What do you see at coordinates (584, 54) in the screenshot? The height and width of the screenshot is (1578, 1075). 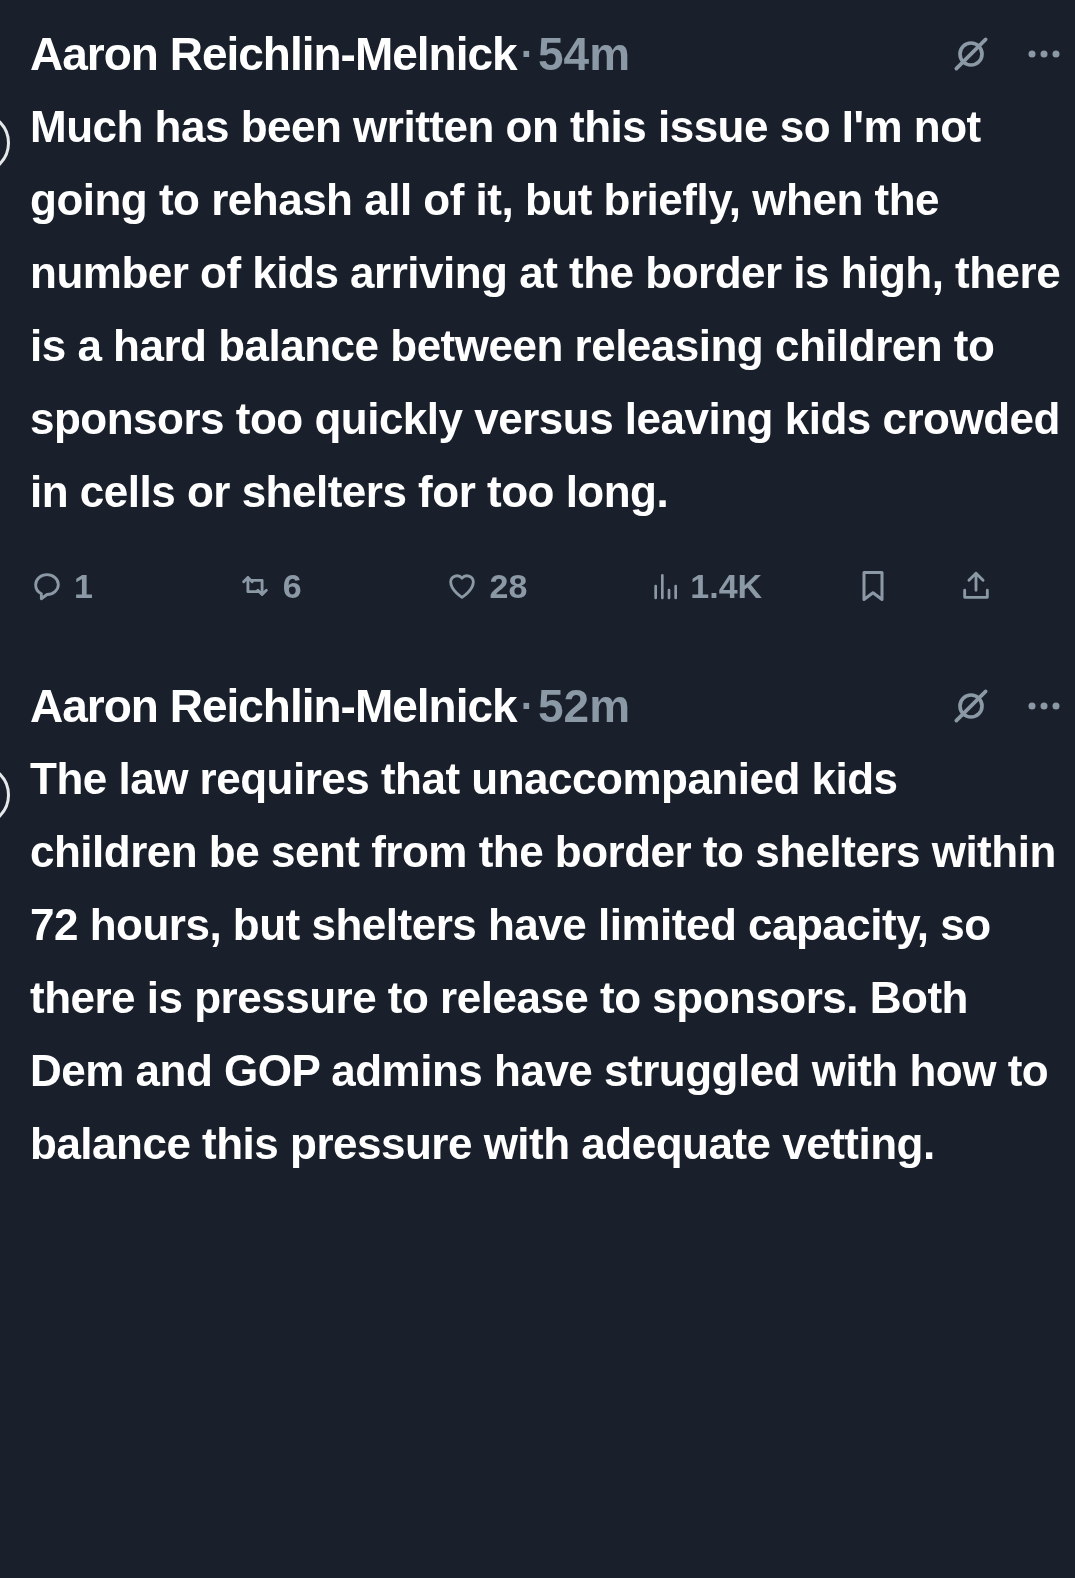 I see `post-time: 54m` at bounding box center [584, 54].